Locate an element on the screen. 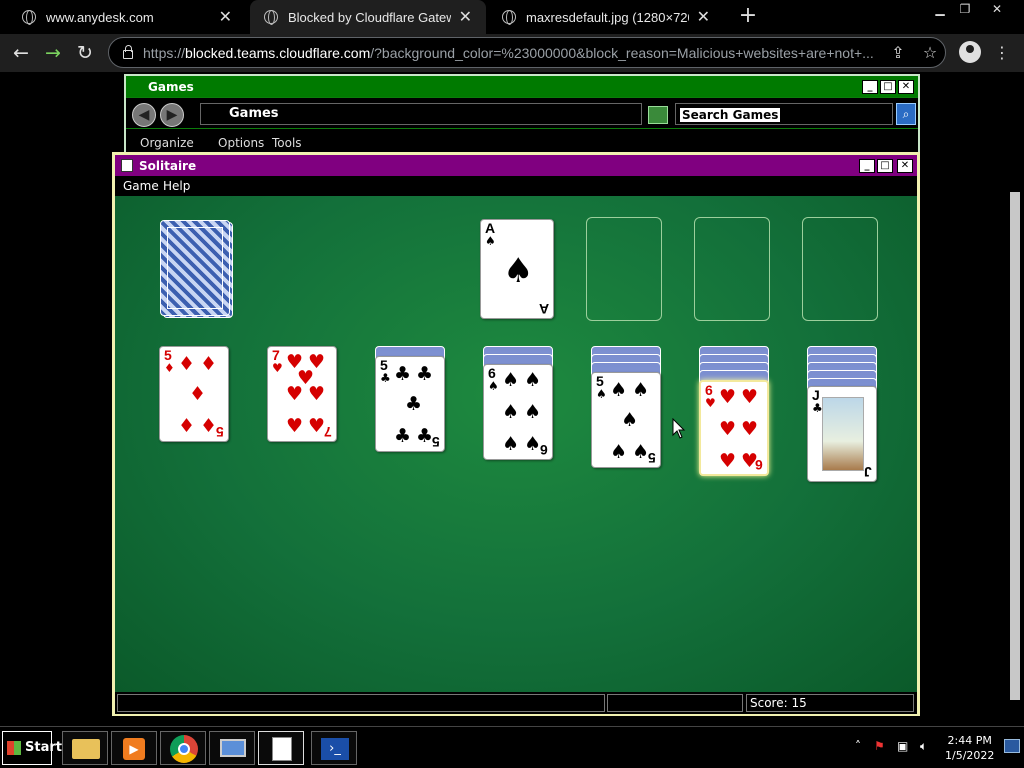  tableau-4-card: 6 ♠ ♠ ♠ ♠ ♠ ♠ ♠ 6 is located at coordinates (518, 412).